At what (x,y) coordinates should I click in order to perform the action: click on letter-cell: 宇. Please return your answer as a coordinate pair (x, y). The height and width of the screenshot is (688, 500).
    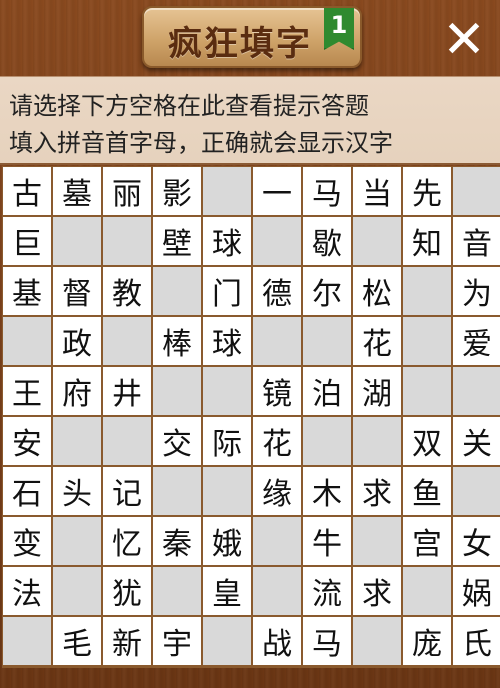
    Looking at the image, I should click on (177, 641).